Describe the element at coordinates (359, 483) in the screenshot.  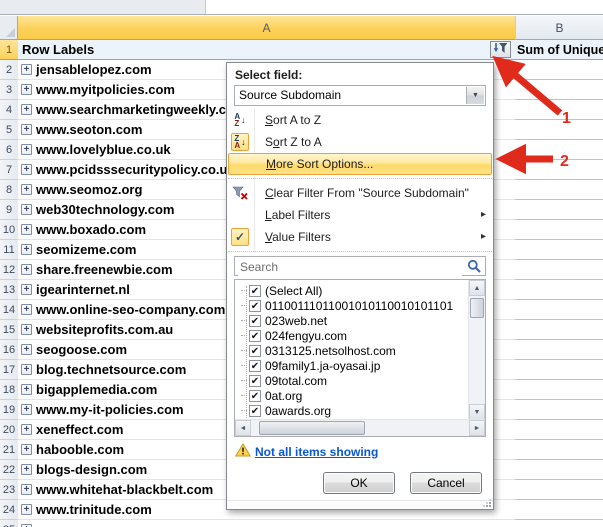
I see `ok-button: OK` at that location.